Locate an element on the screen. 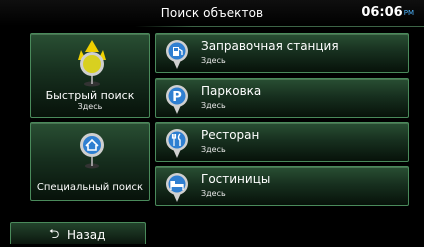 The height and width of the screenshot is (247, 424). restaurant-icon is located at coordinates (177, 143).